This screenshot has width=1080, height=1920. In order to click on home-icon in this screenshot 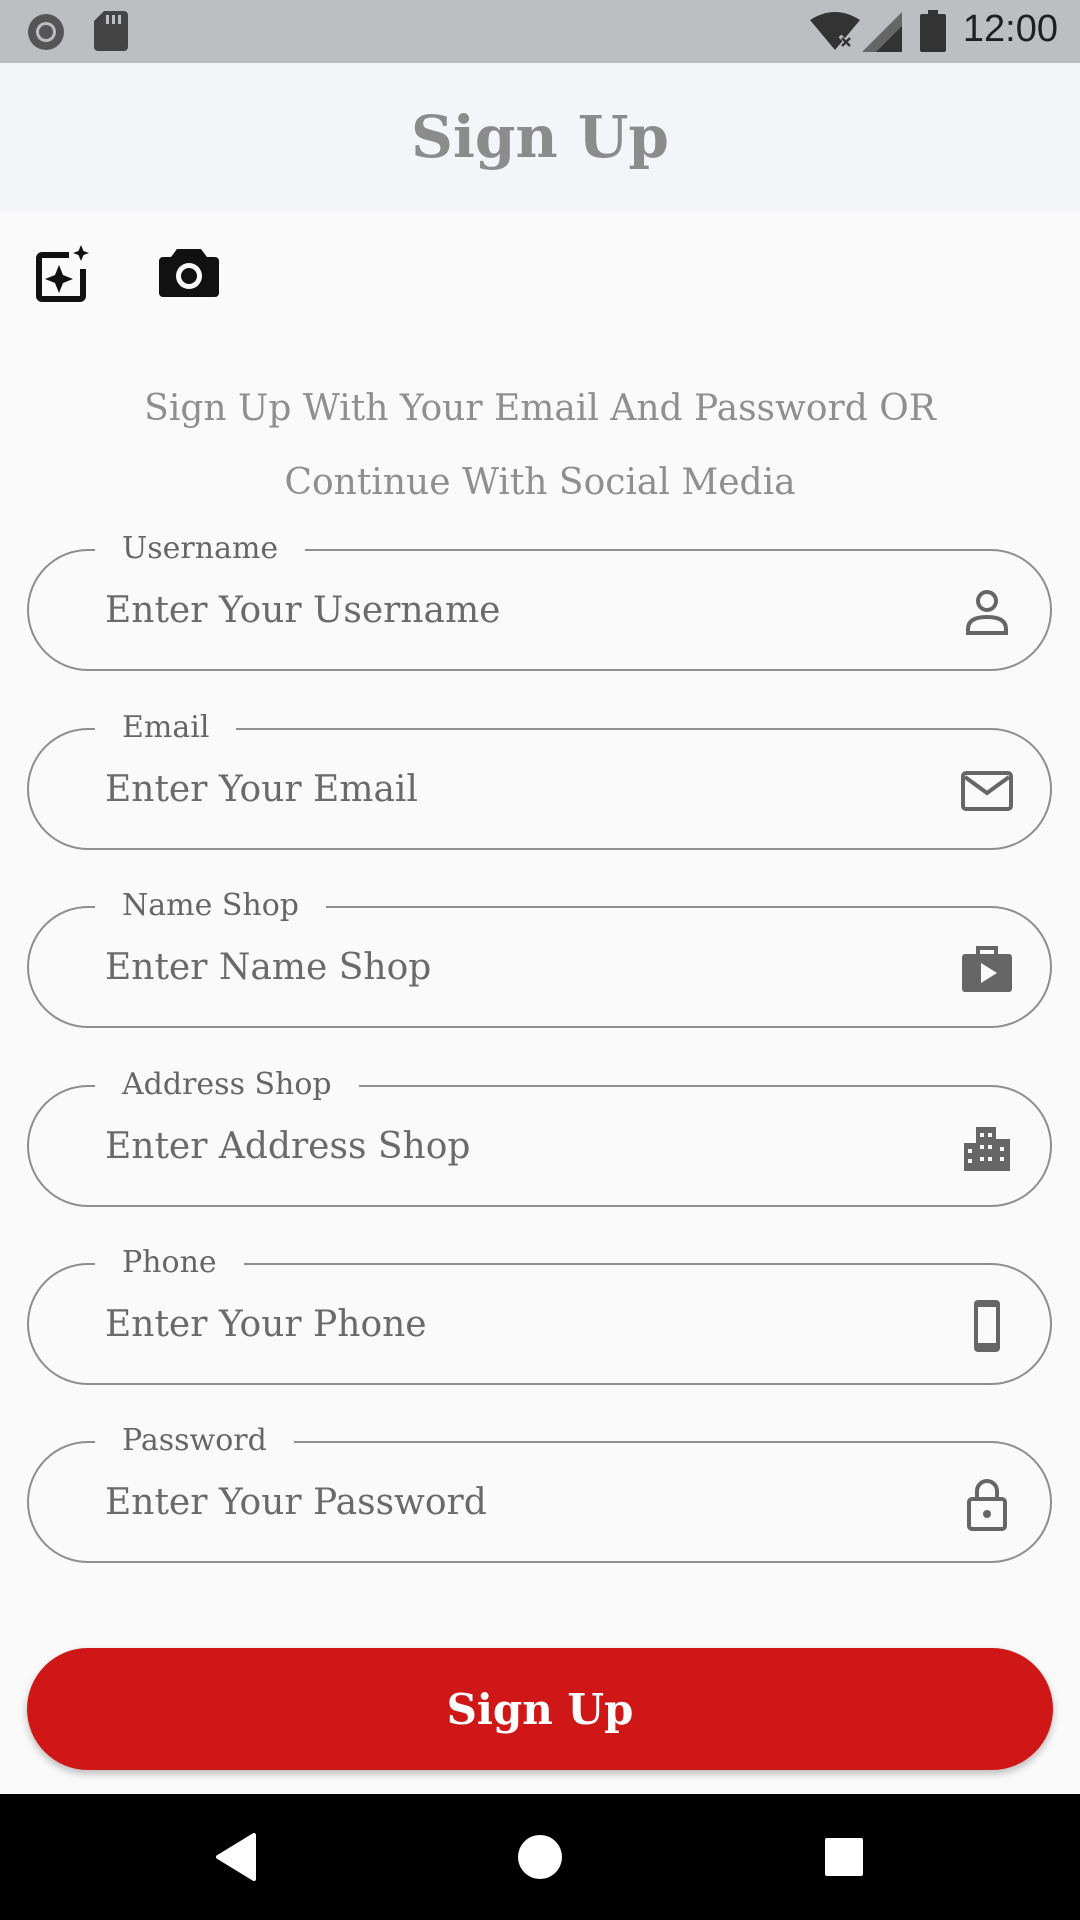, I will do `click(540, 1857)`.